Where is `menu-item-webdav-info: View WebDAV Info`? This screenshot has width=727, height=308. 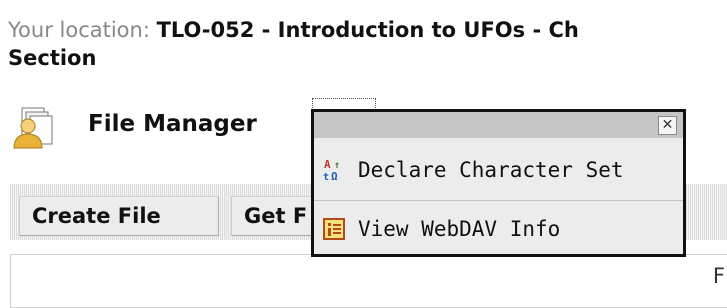 menu-item-webdav-info: View WebDAV Info is located at coordinates (498, 228).